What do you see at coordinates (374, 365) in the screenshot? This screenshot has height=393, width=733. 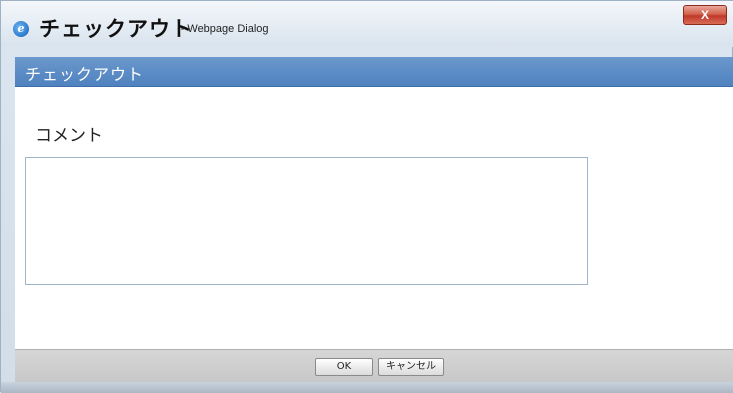 I see `button-bar: OK キャンセル` at bounding box center [374, 365].